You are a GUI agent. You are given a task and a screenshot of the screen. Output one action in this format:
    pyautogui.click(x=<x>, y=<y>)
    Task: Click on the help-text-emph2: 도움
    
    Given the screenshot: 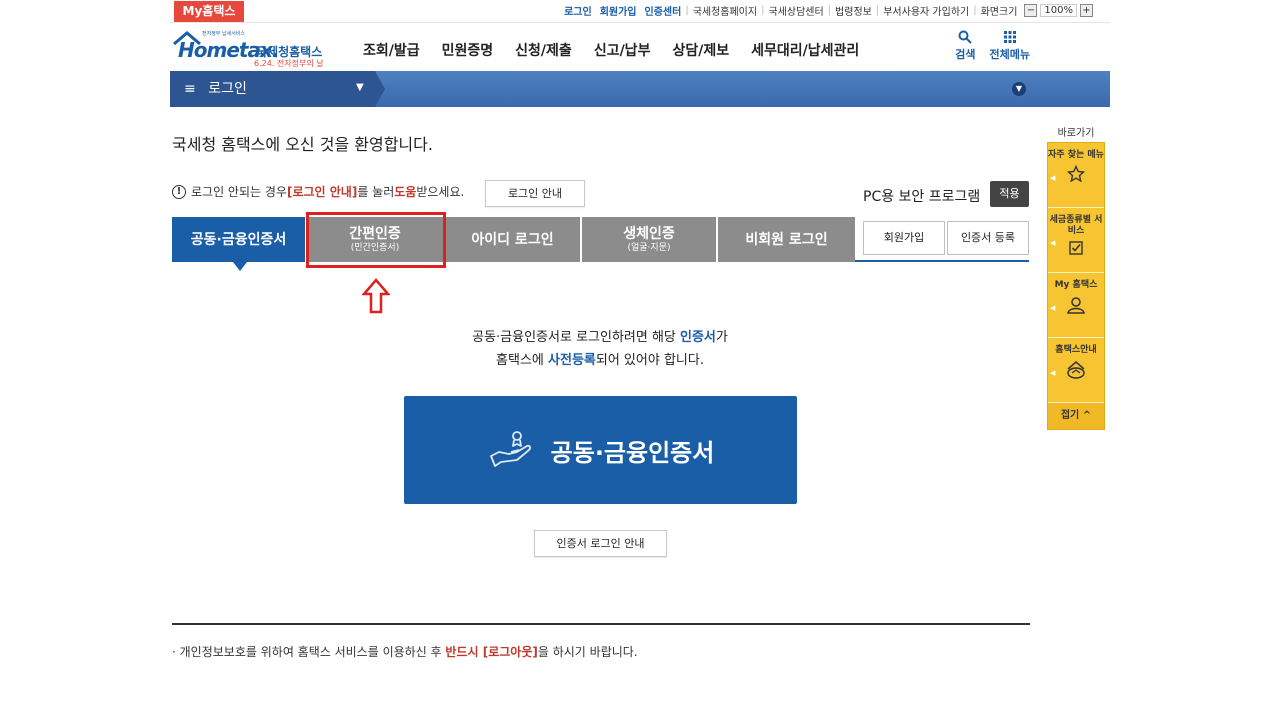 What is the action you would take?
    pyautogui.click(x=405, y=192)
    